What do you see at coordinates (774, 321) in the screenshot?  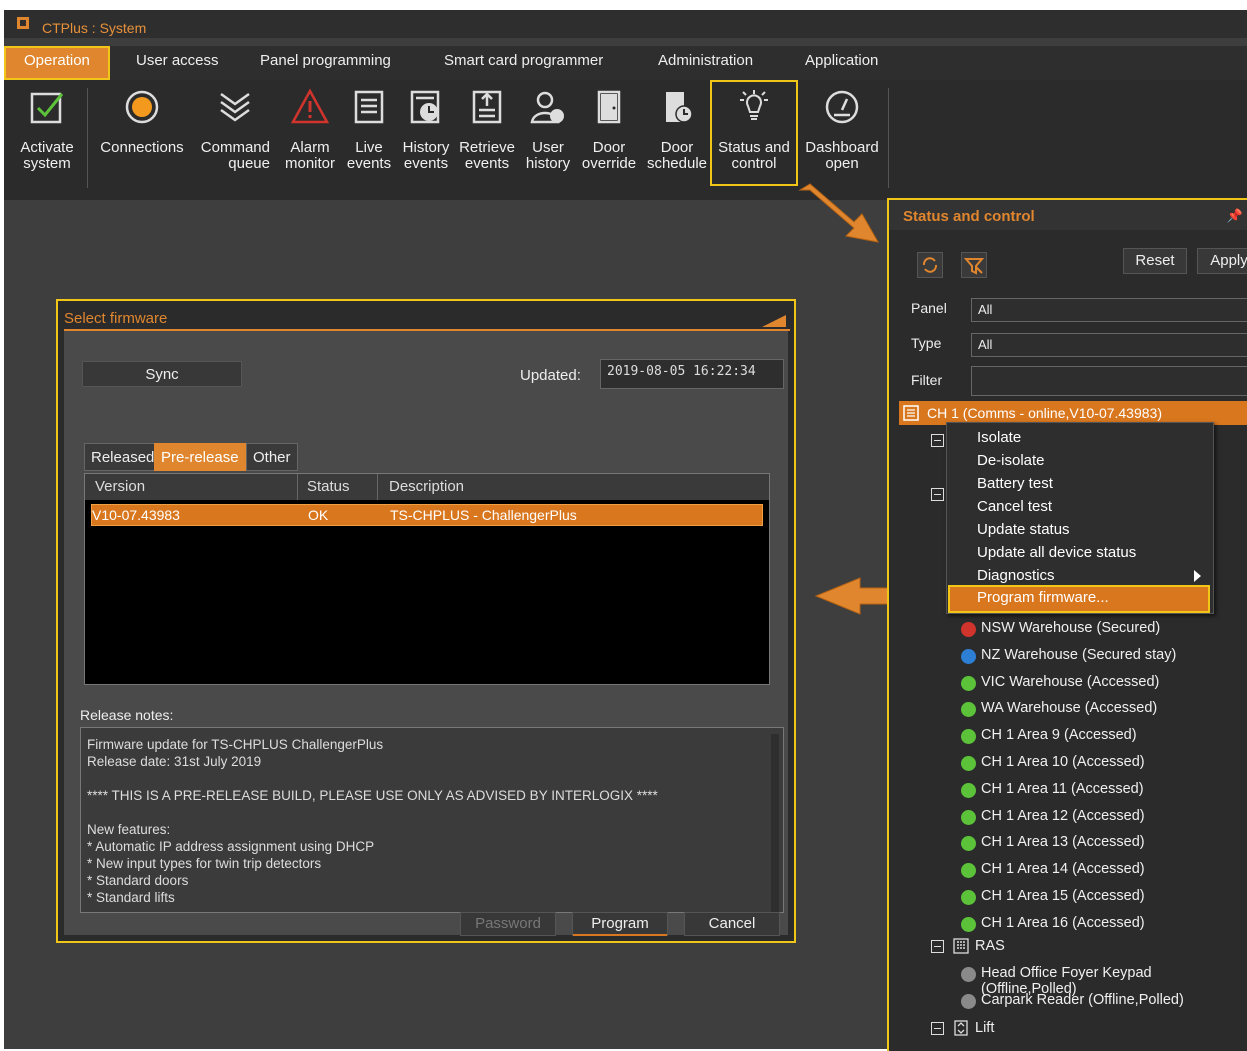 I see `dialog-collapse-icon` at bounding box center [774, 321].